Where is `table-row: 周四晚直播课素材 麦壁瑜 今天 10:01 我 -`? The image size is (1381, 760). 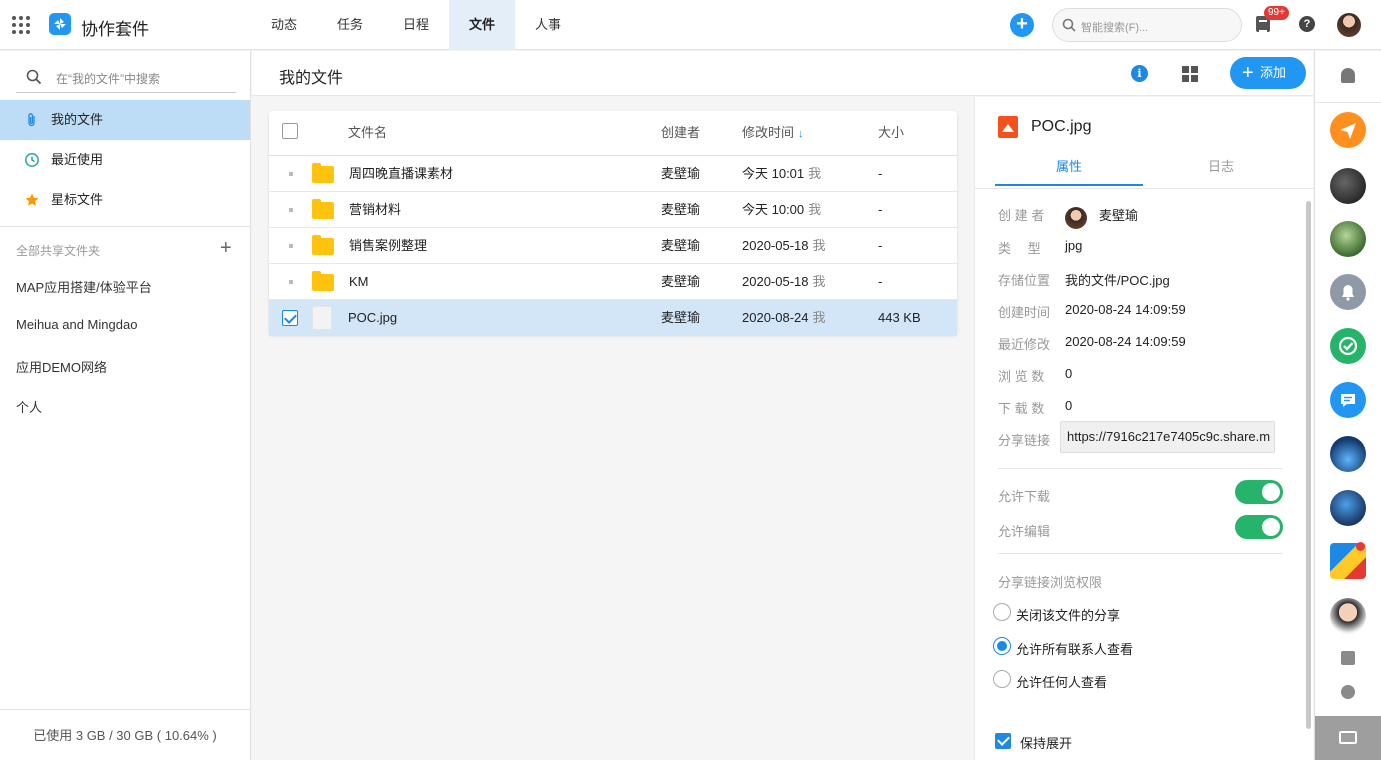
table-row: 周四晚直播课素材 麦壁瑜 今天 10:01 我 - is located at coordinates (613, 174).